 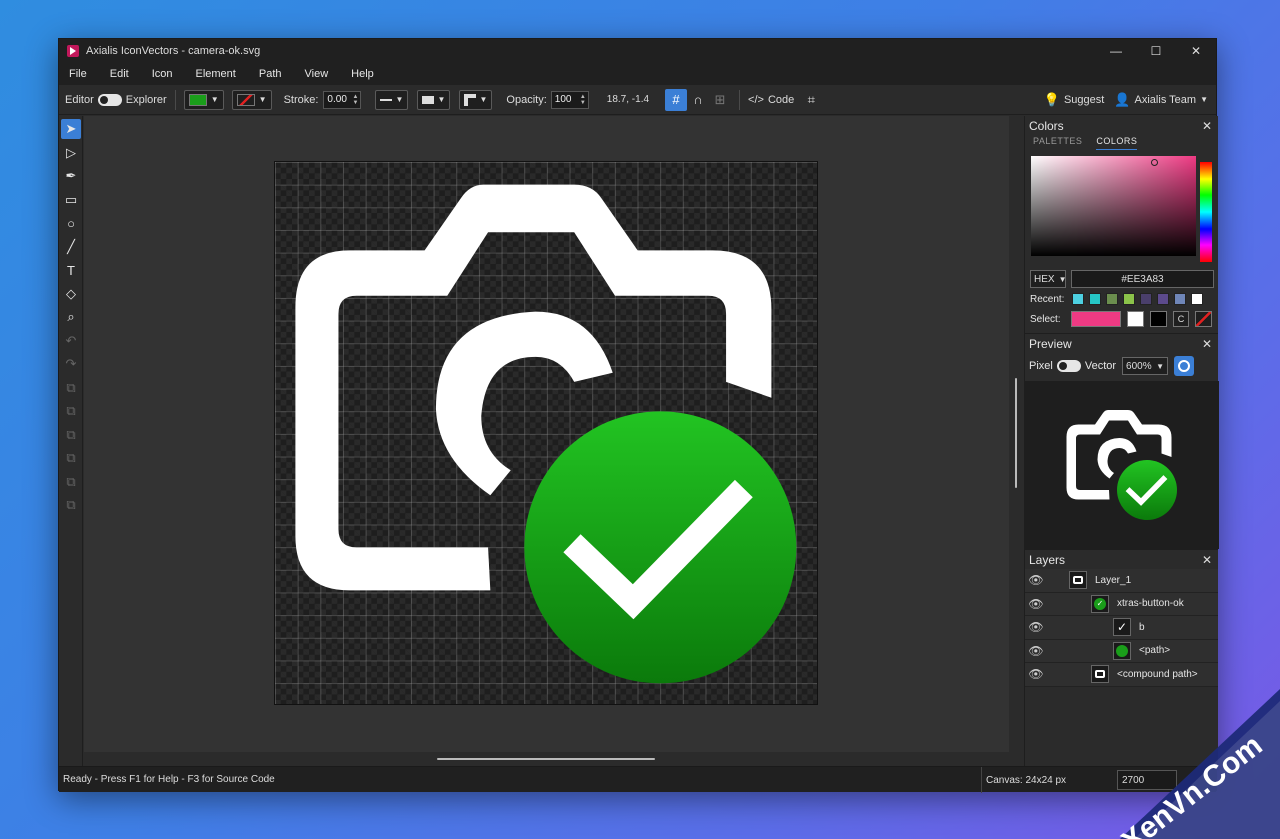 What do you see at coordinates (1203, 319) in the screenshot?
I see `no-color-icon` at bounding box center [1203, 319].